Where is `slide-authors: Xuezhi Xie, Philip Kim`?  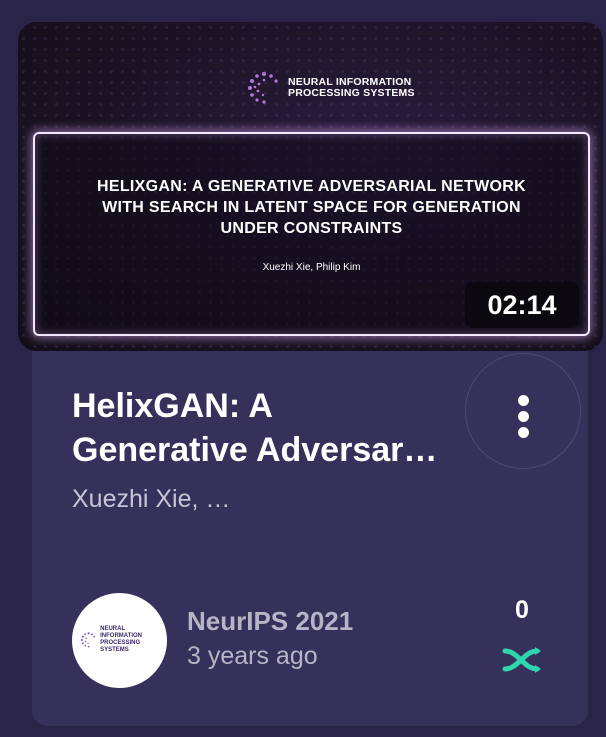
slide-authors: Xuezhi Xie, Philip Kim is located at coordinates (311, 267).